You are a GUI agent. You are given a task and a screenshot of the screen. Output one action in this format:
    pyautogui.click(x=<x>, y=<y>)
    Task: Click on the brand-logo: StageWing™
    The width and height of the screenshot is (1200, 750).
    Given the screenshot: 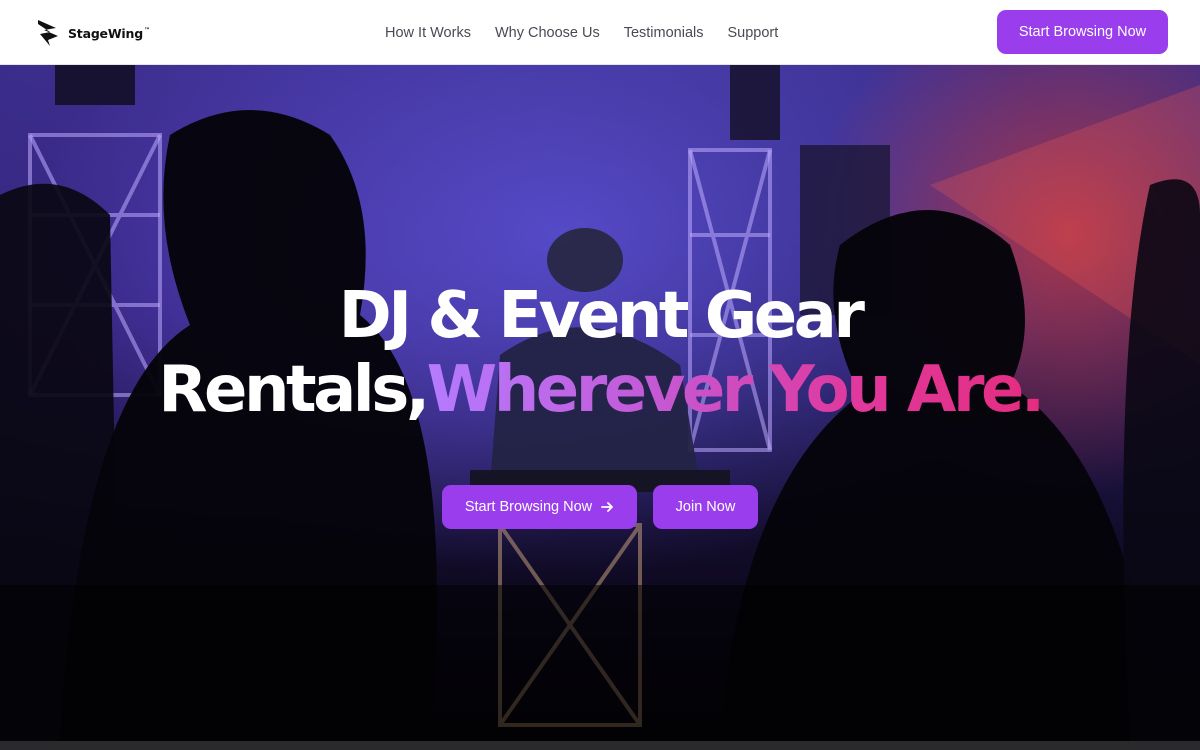 What is the action you would take?
    pyautogui.click(x=93, y=33)
    